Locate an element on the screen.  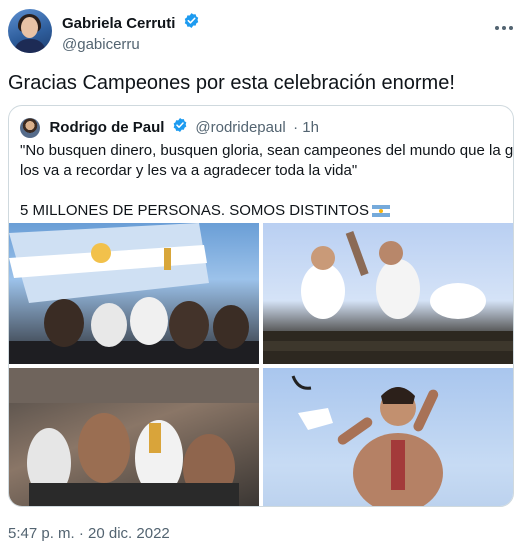
quoted-tweet-header: Rodrigo de Paul @rodridepaul · 1h is located at coordinates (169, 127).